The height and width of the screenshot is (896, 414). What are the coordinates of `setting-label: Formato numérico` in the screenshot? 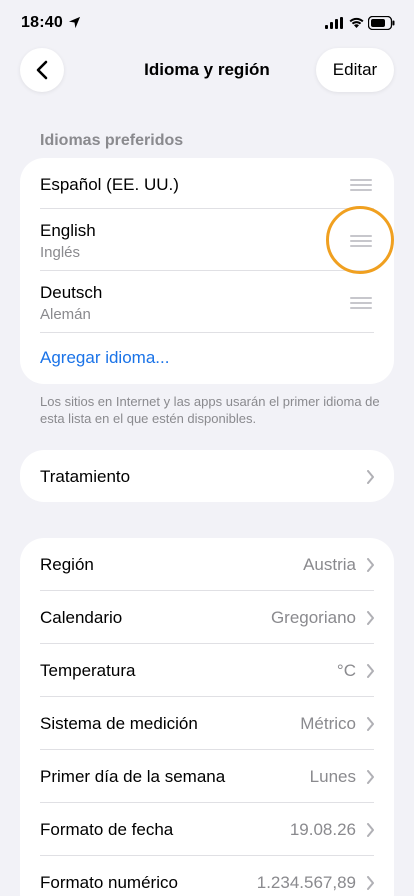 It's located at (109, 882).